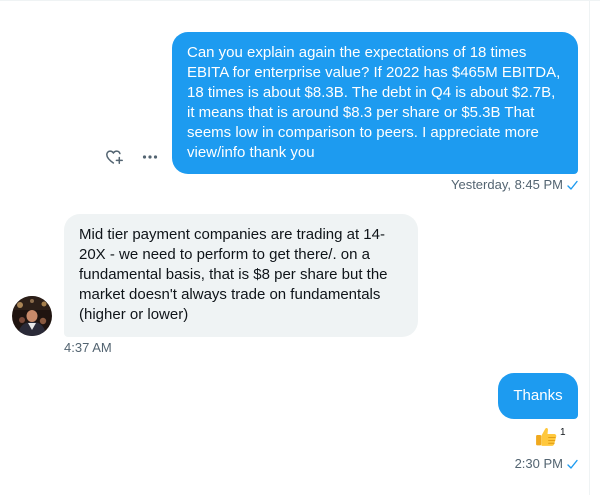 Image resolution: width=600 pixels, height=495 pixels. What do you see at coordinates (546, 439) in the screenshot?
I see `thumbs-up-icon` at bounding box center [546, 439].